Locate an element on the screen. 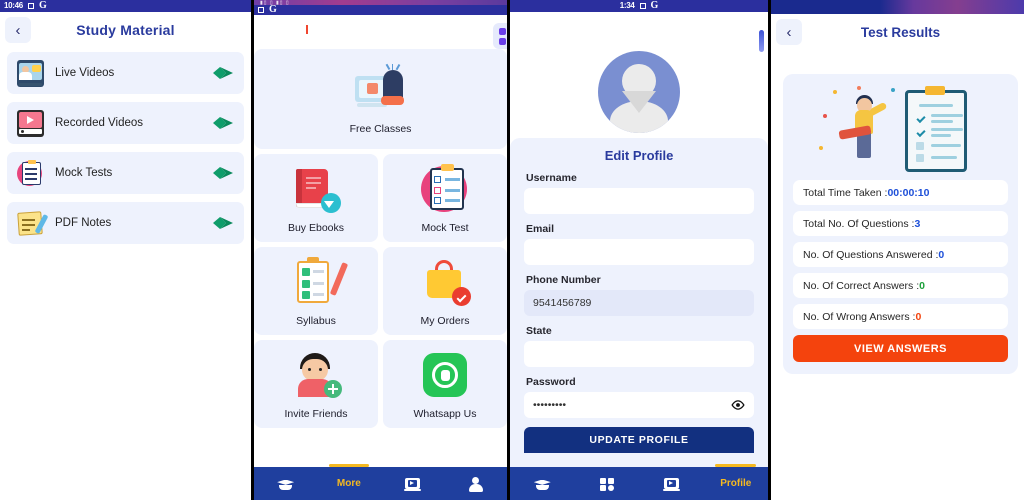 The width and height of the screenshot is (1024, 500). status-bar is located at coordinates (897, 7).